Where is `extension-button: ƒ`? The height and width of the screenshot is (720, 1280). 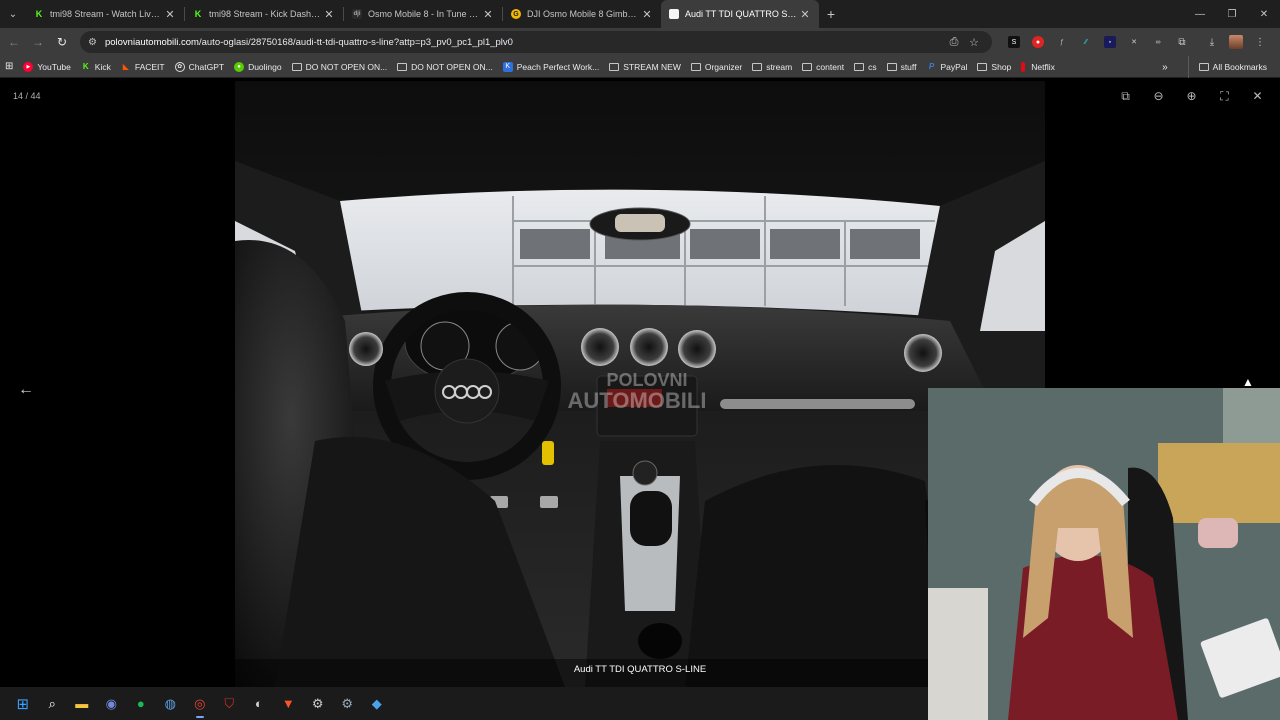 extension-button: ƒ is located at coordinates (1062, 42).